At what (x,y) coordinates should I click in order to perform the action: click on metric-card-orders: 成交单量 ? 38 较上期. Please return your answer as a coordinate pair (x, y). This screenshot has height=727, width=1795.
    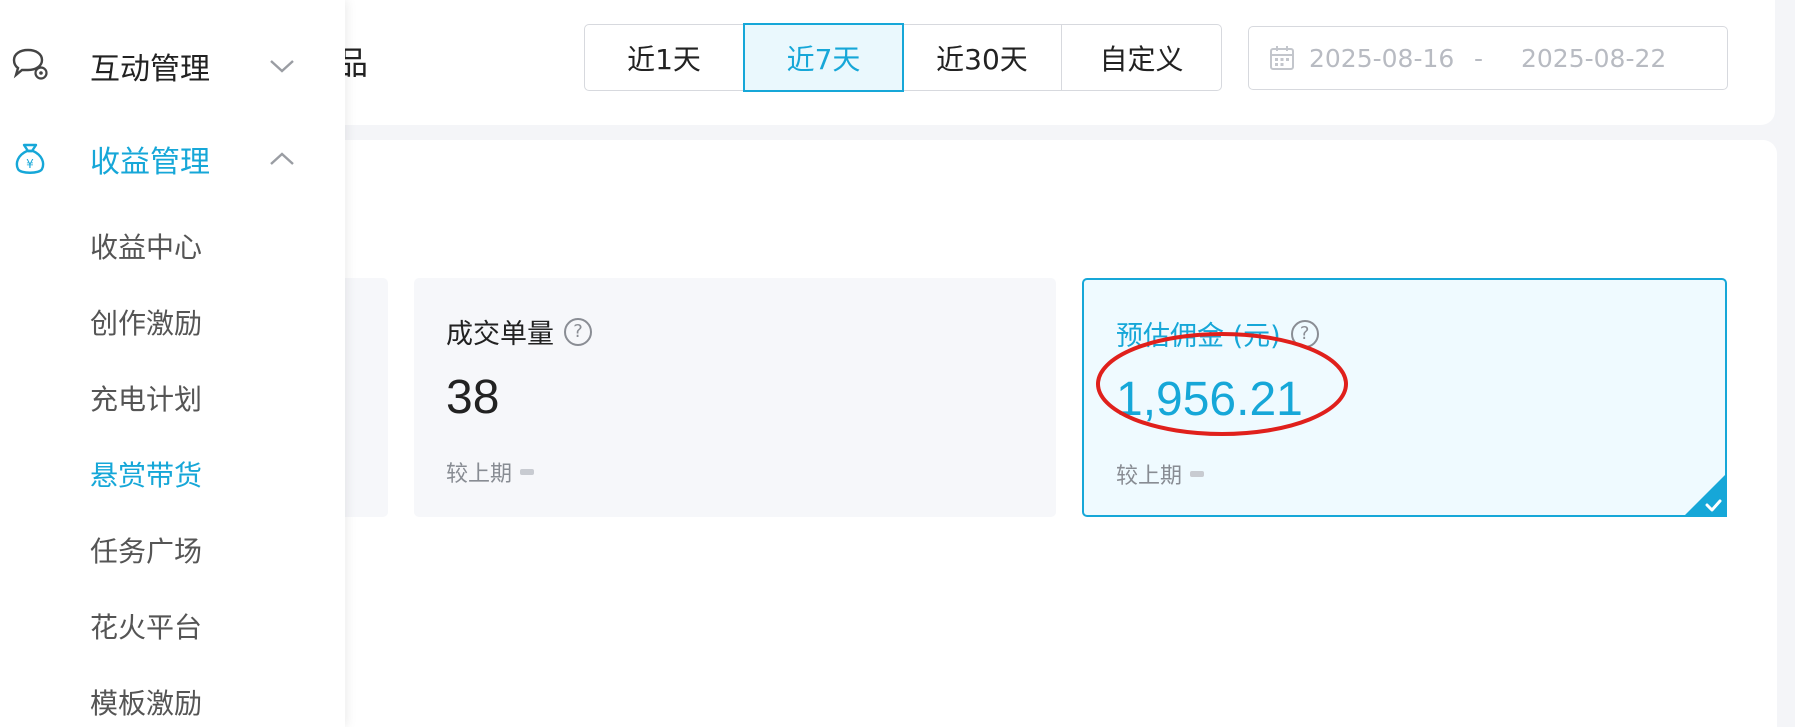
    Looking at the image, I should click on (735, 397).